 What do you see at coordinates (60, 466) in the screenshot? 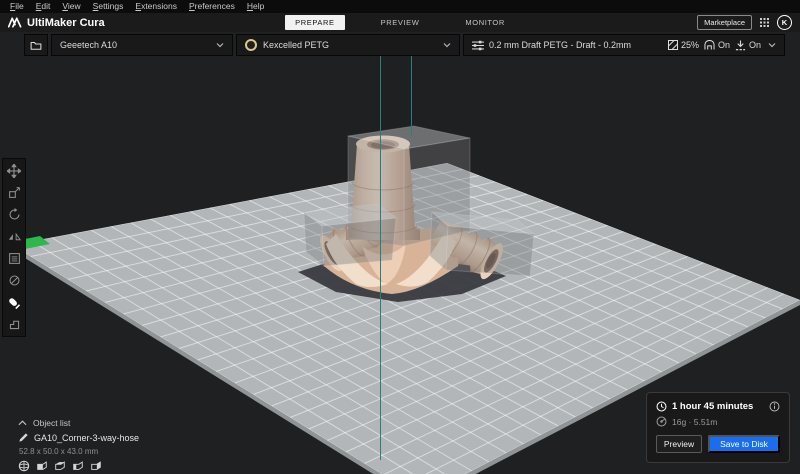
I see `top-view-icon` at bounding box center [60, 466].